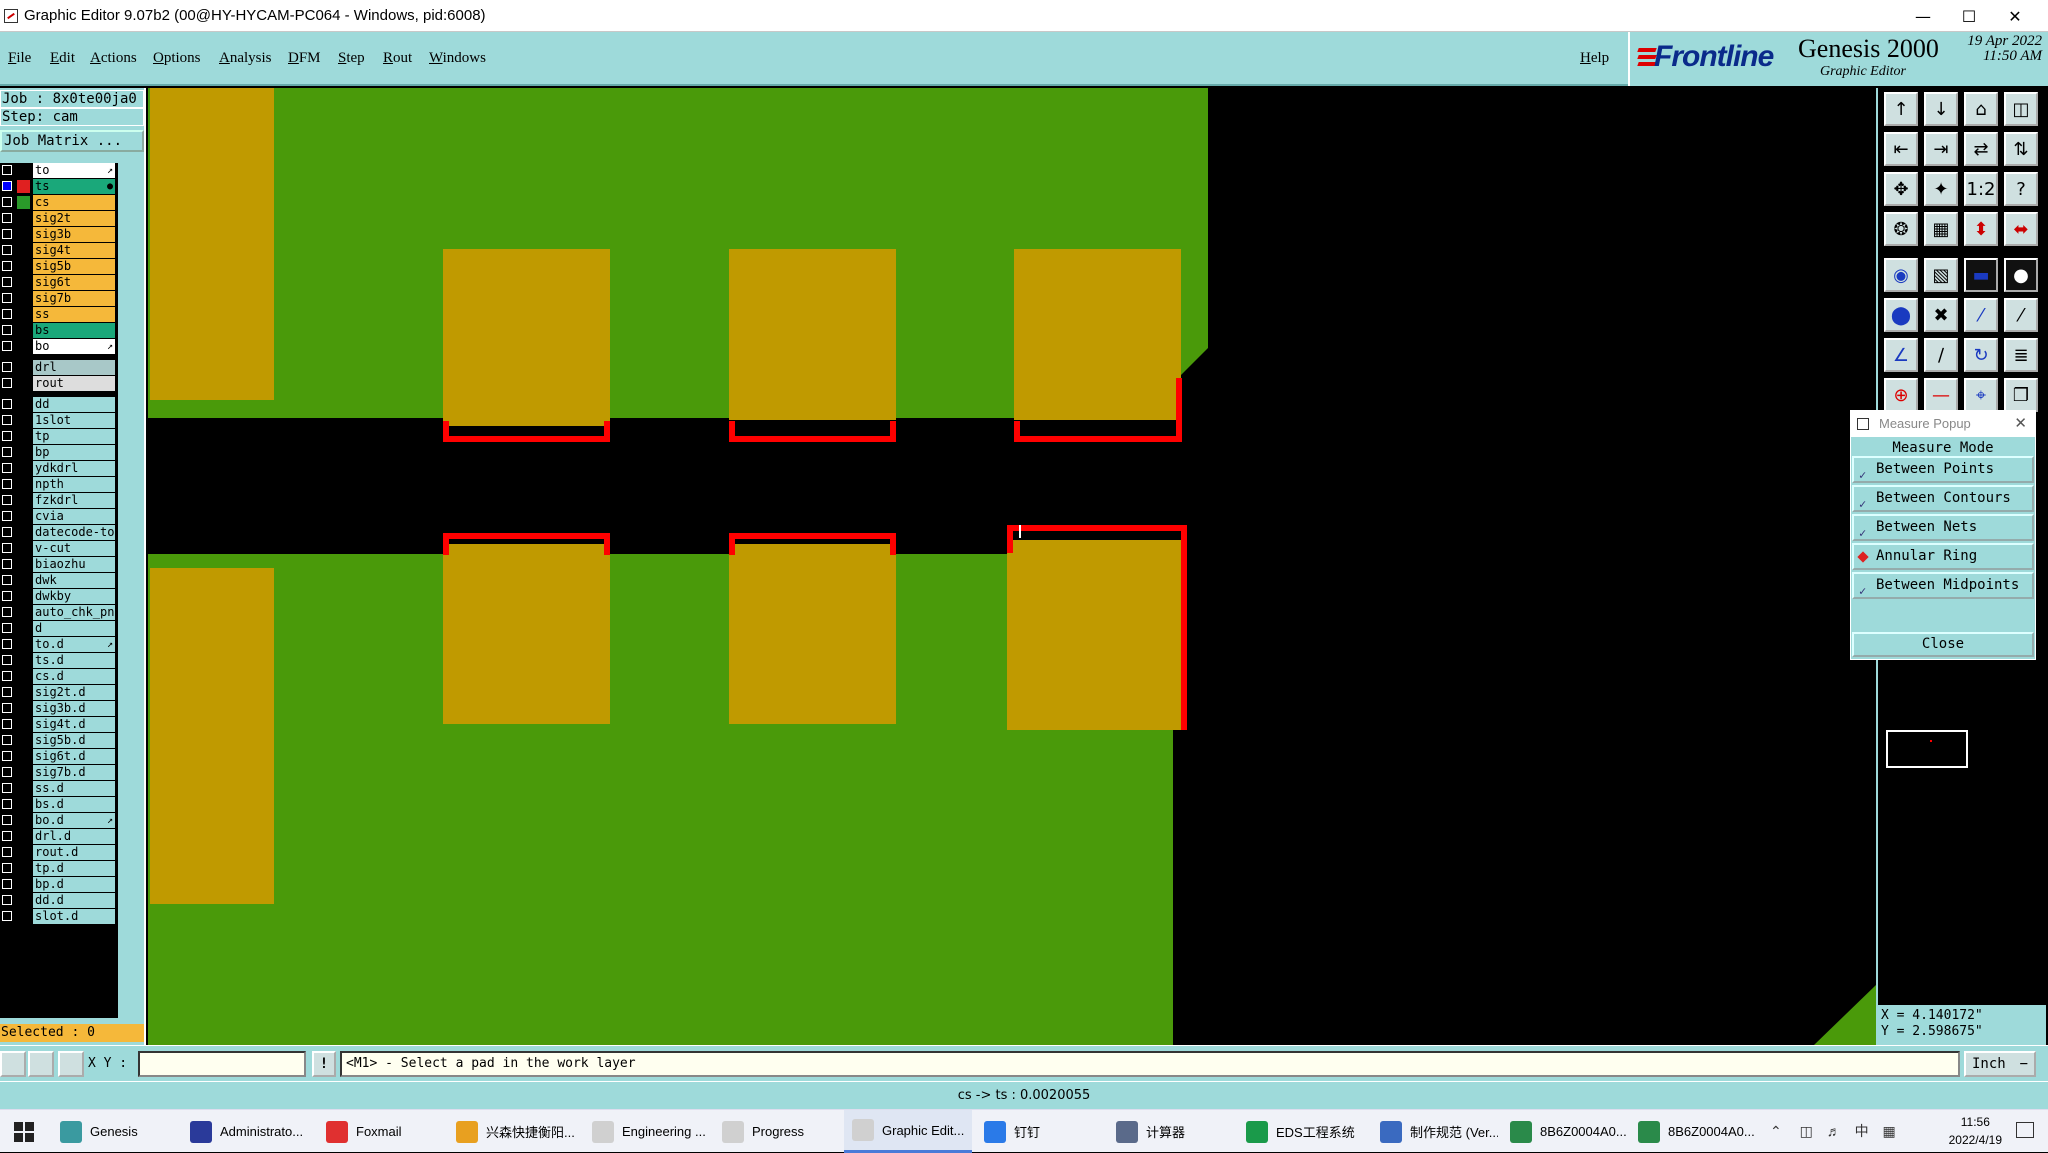 Image resolution: width=2048 pixels, height=1153 pixels. Describe the element at coordinates (1943, 644) in the screenshot. I see `measure-close-button: Close` at that location.